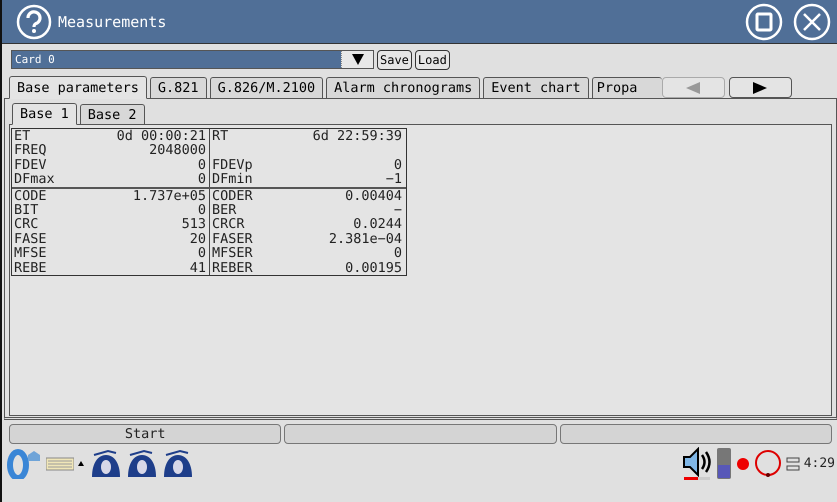 This screenshot has height=502, width=837. I want to click on parameter-label: FDEV, so click(30, 165).